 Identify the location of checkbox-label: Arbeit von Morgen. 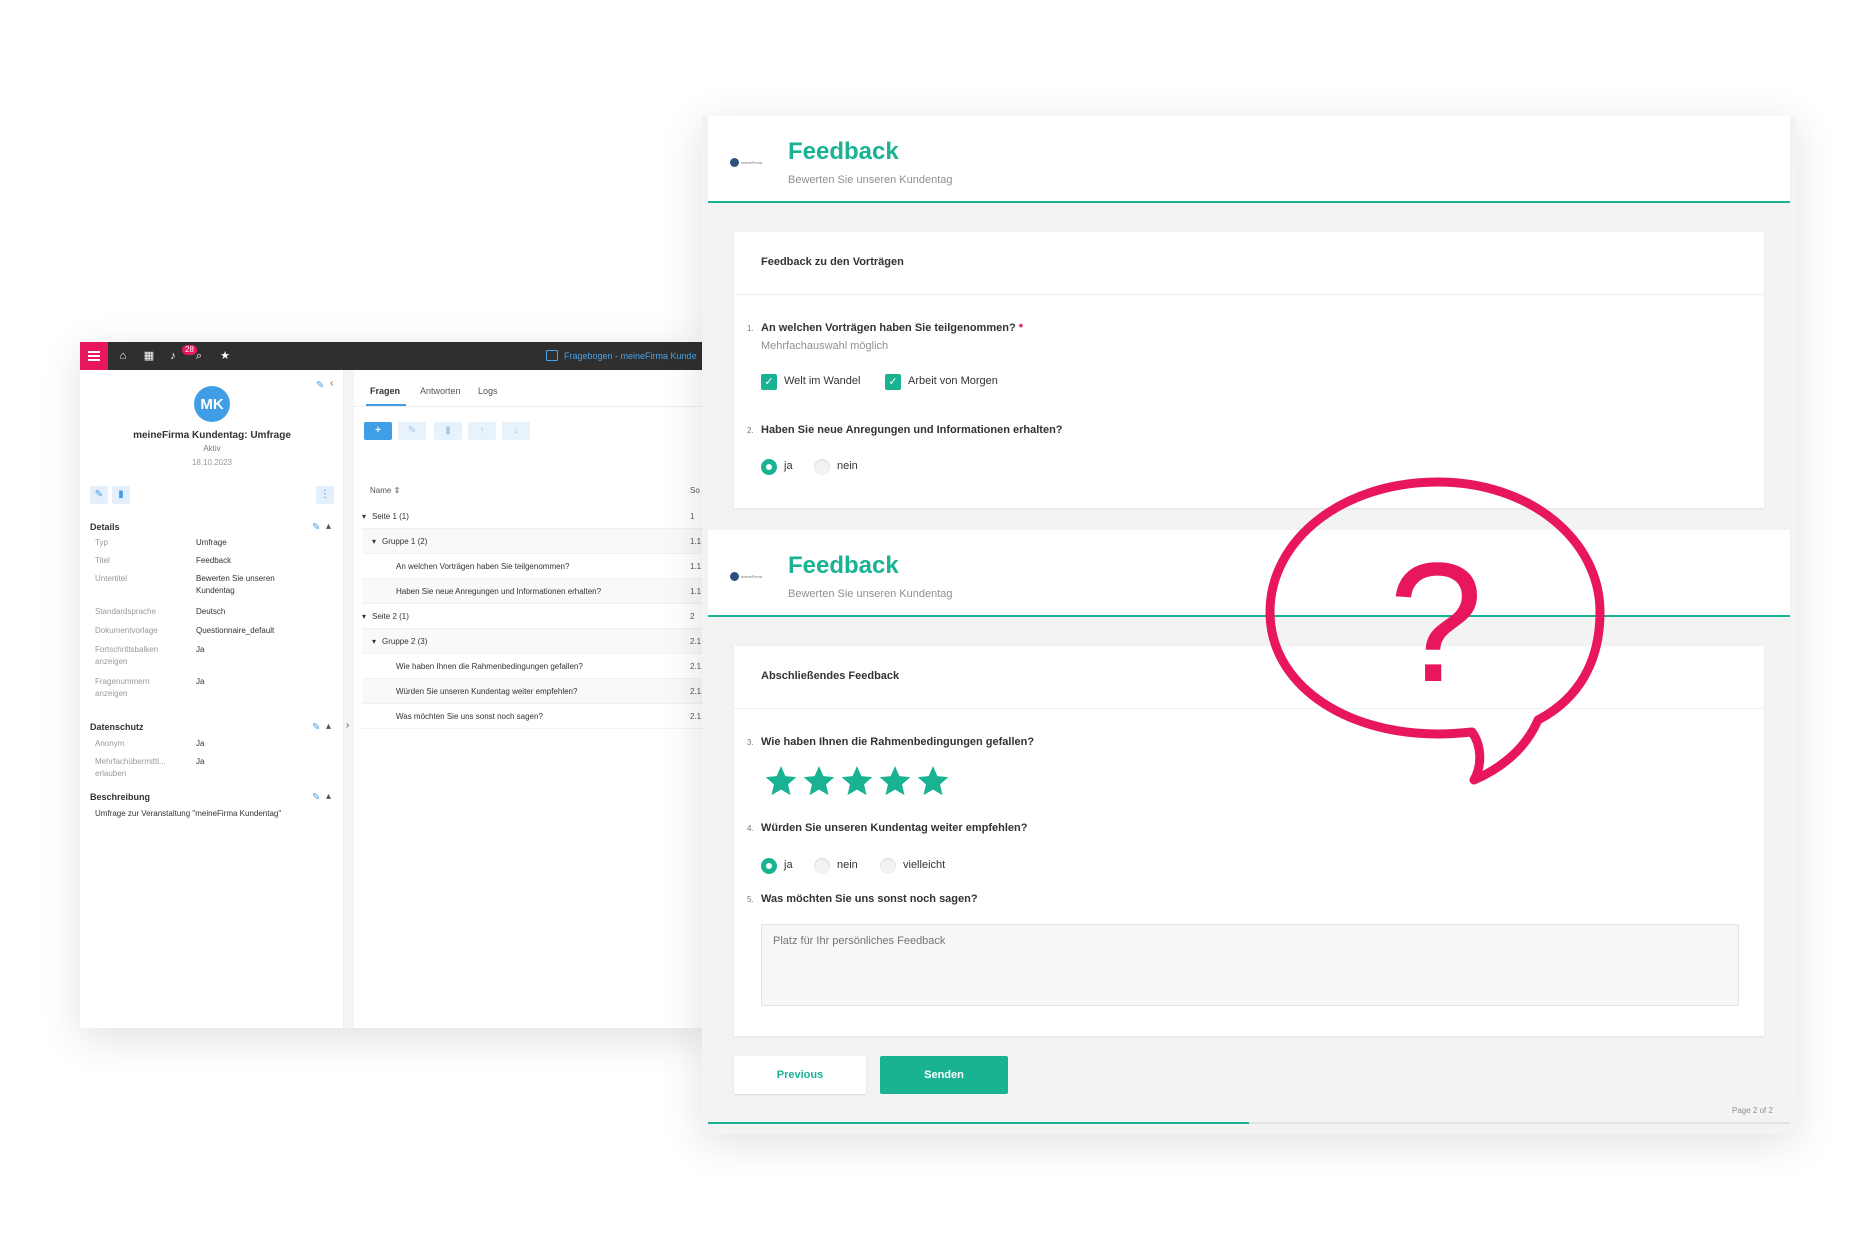
(953, 381).